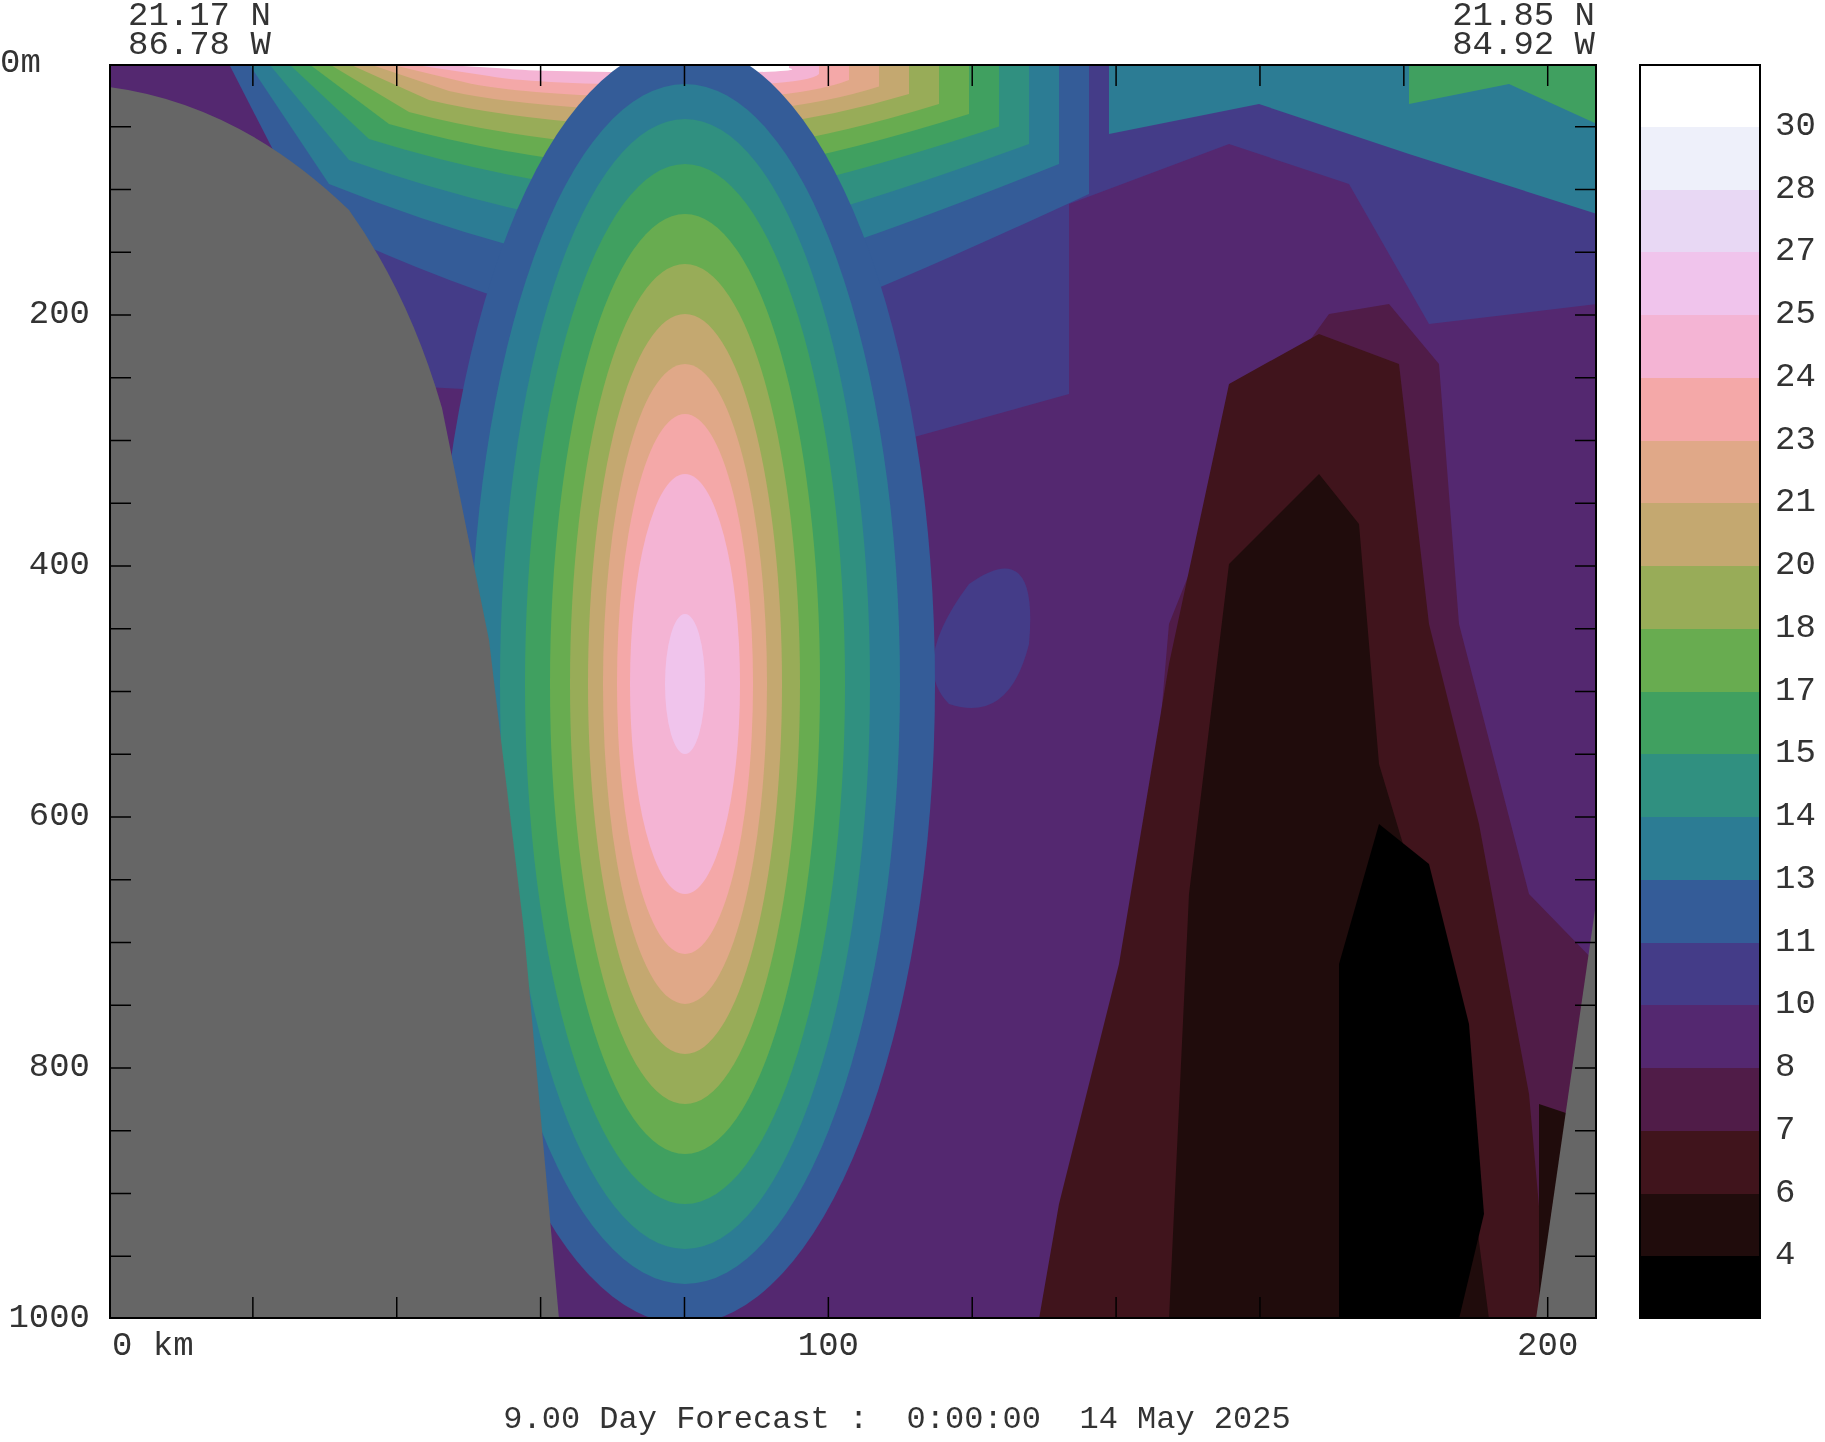 This screenshot has width=1825, height=1442. What do you see at coordinates (20, 63) in the screenshot?
I see `depth-label: 0m` at bounding box center [20, 63].